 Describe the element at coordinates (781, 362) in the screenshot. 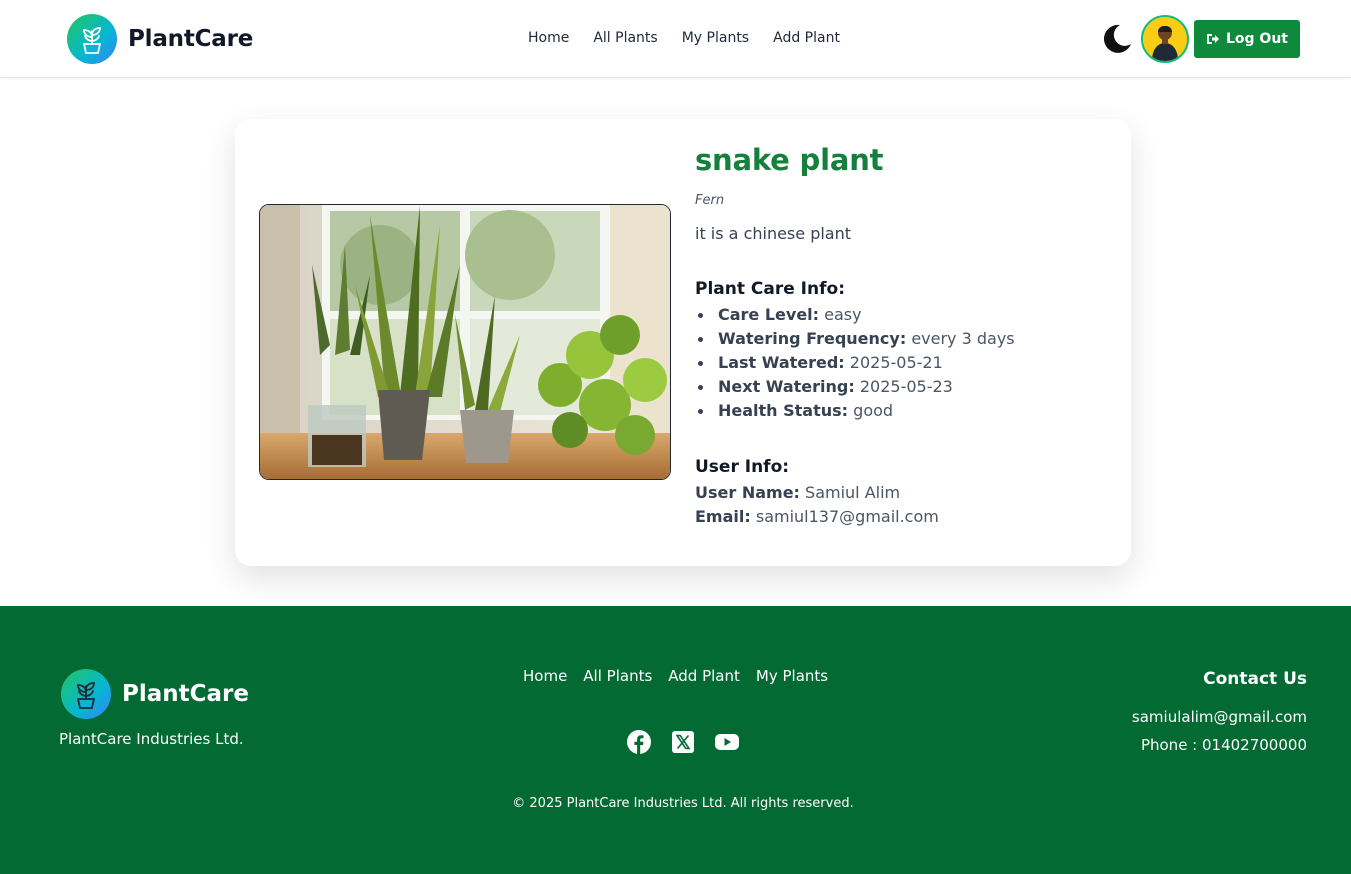

I see `last-watered-label: Last Watered:` at that location.